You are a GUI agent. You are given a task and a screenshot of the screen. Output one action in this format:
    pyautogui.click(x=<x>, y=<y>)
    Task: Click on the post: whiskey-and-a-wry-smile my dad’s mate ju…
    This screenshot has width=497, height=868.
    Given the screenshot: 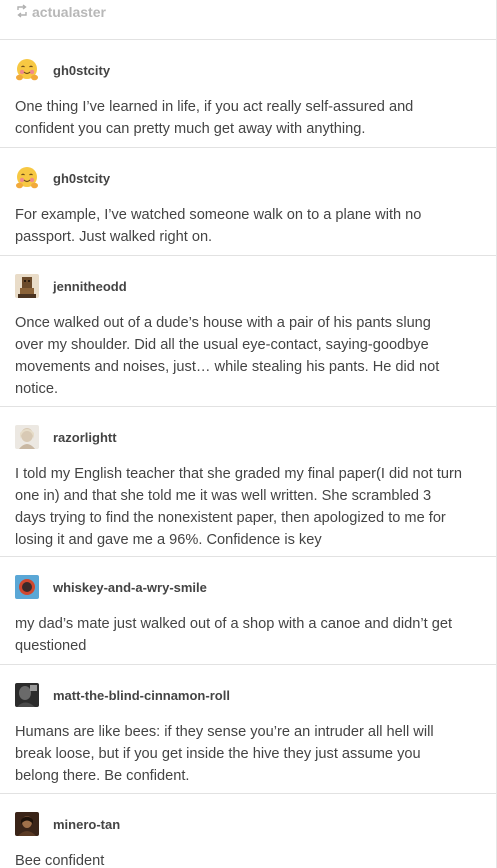 What is the action you would take?
    pyautogui.click(x=248, y=611)
    